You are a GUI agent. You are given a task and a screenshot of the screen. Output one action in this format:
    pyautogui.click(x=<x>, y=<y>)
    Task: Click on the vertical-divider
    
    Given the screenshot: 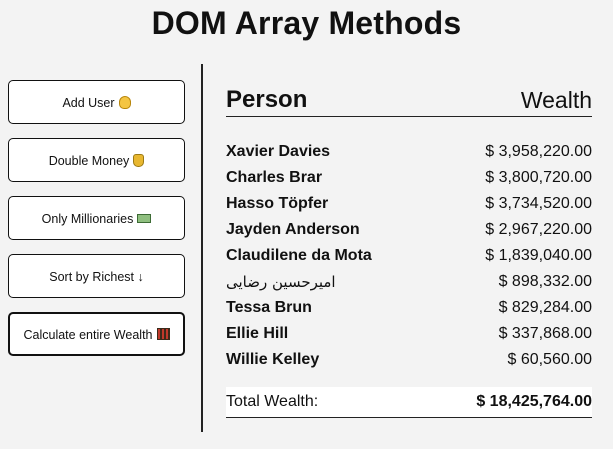 What is the action you would take?
    pyautogui.click(x=202, y=248)
    